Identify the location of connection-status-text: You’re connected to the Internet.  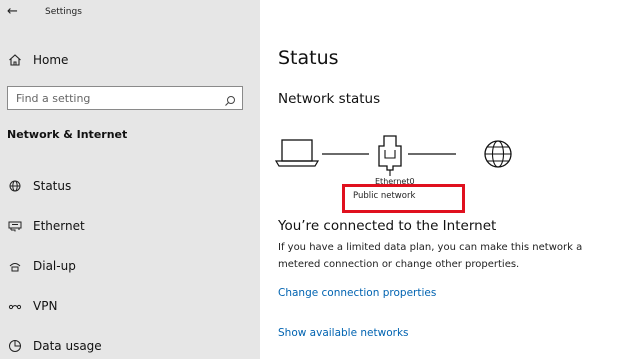
(387, 226).